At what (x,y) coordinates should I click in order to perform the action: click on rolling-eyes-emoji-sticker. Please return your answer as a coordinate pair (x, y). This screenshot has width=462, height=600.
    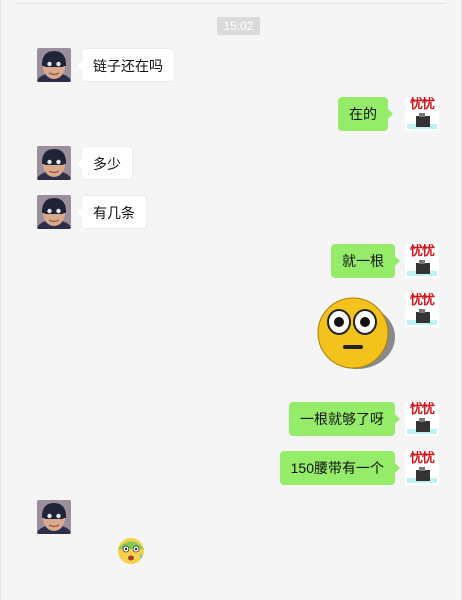
    Looking at the image, I should click on (355, 333).